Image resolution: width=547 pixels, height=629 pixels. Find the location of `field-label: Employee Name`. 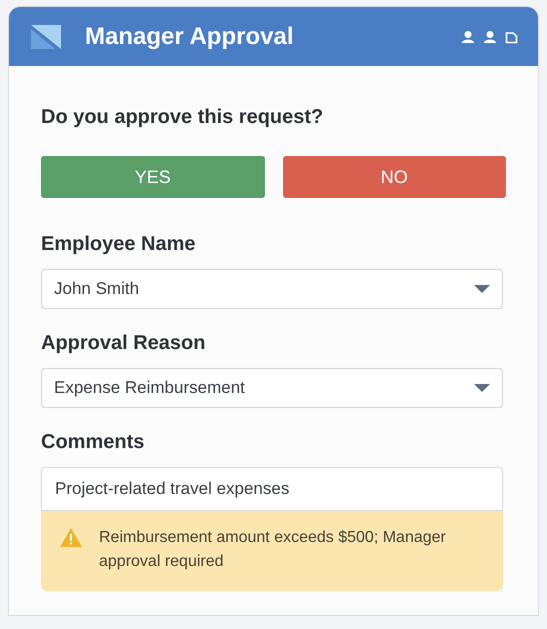

field-label: Employee Name is located at coordinates (119, 244).